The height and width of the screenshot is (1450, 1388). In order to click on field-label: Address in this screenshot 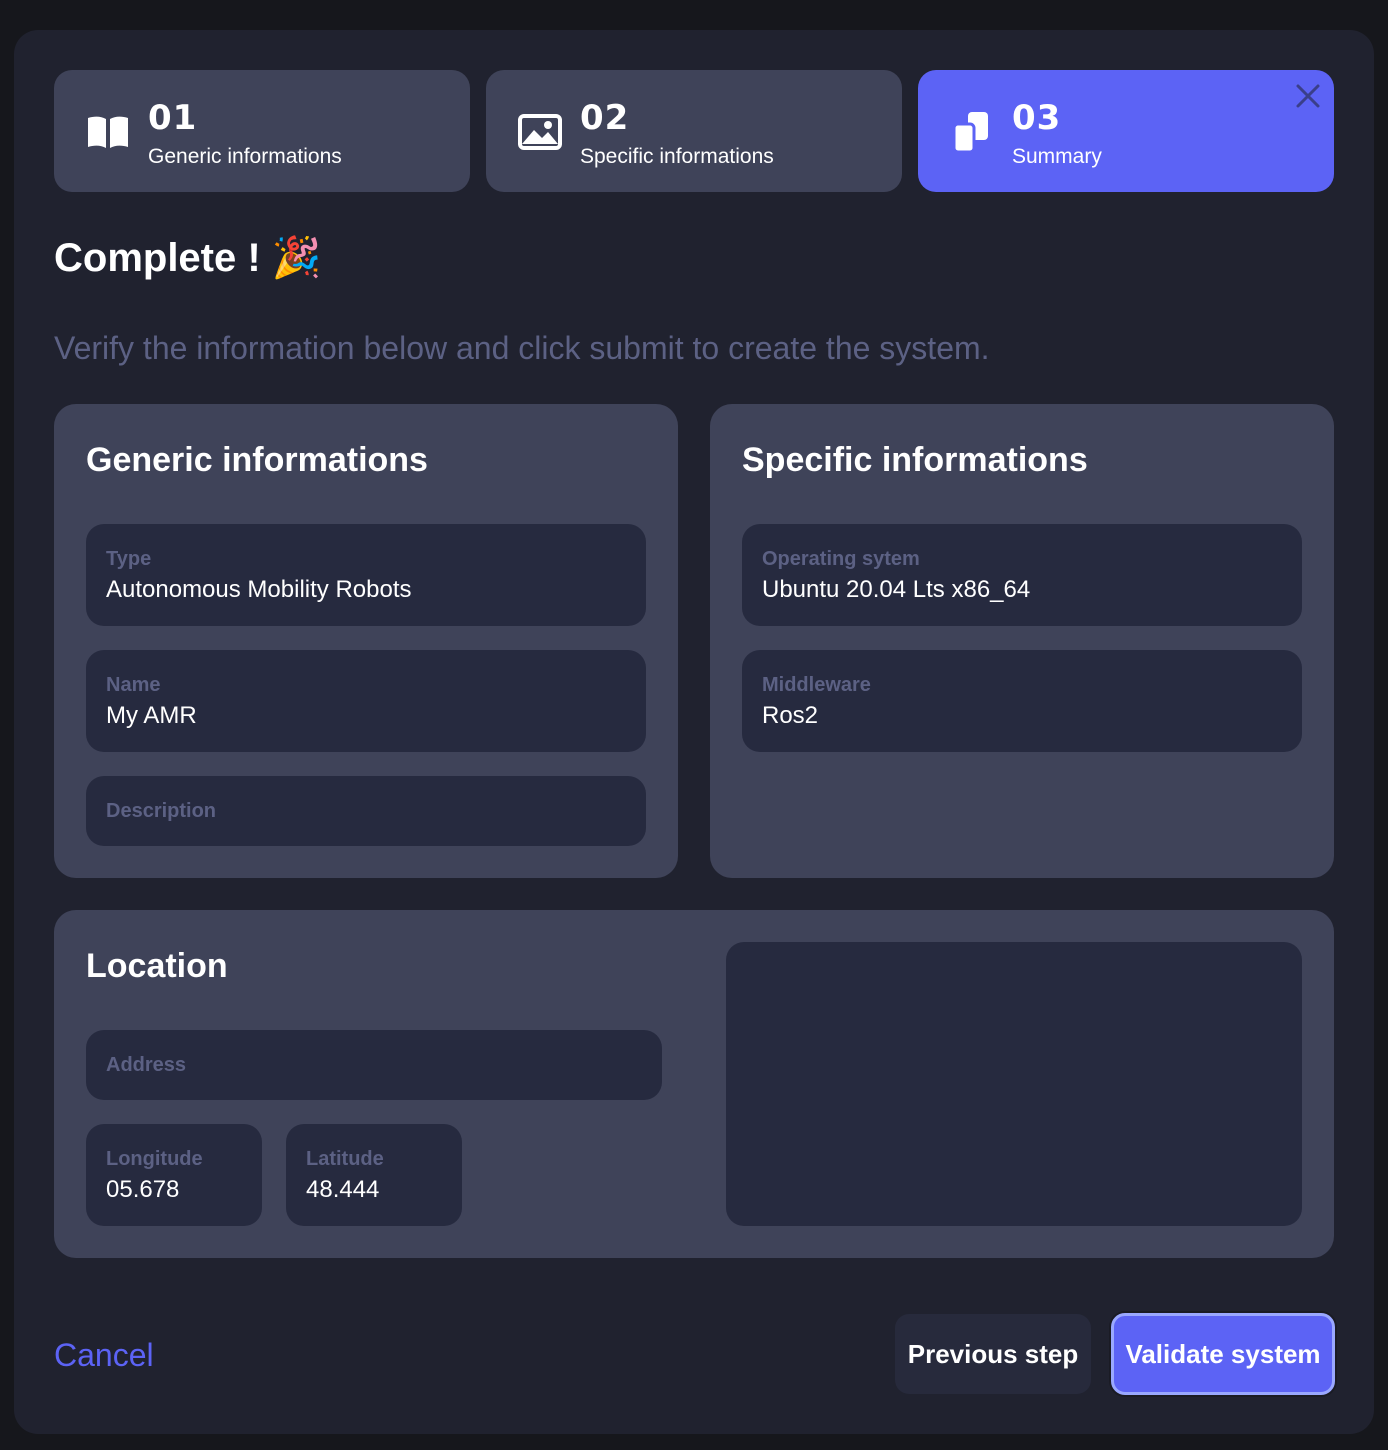, I will do `click(146, 1065)`.